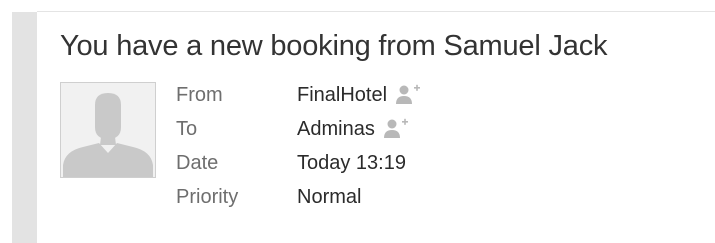 Image resolution: width=715 pixels, height=243 pixels. I want to click on from-value: FinalHotel, so click(342, 95).